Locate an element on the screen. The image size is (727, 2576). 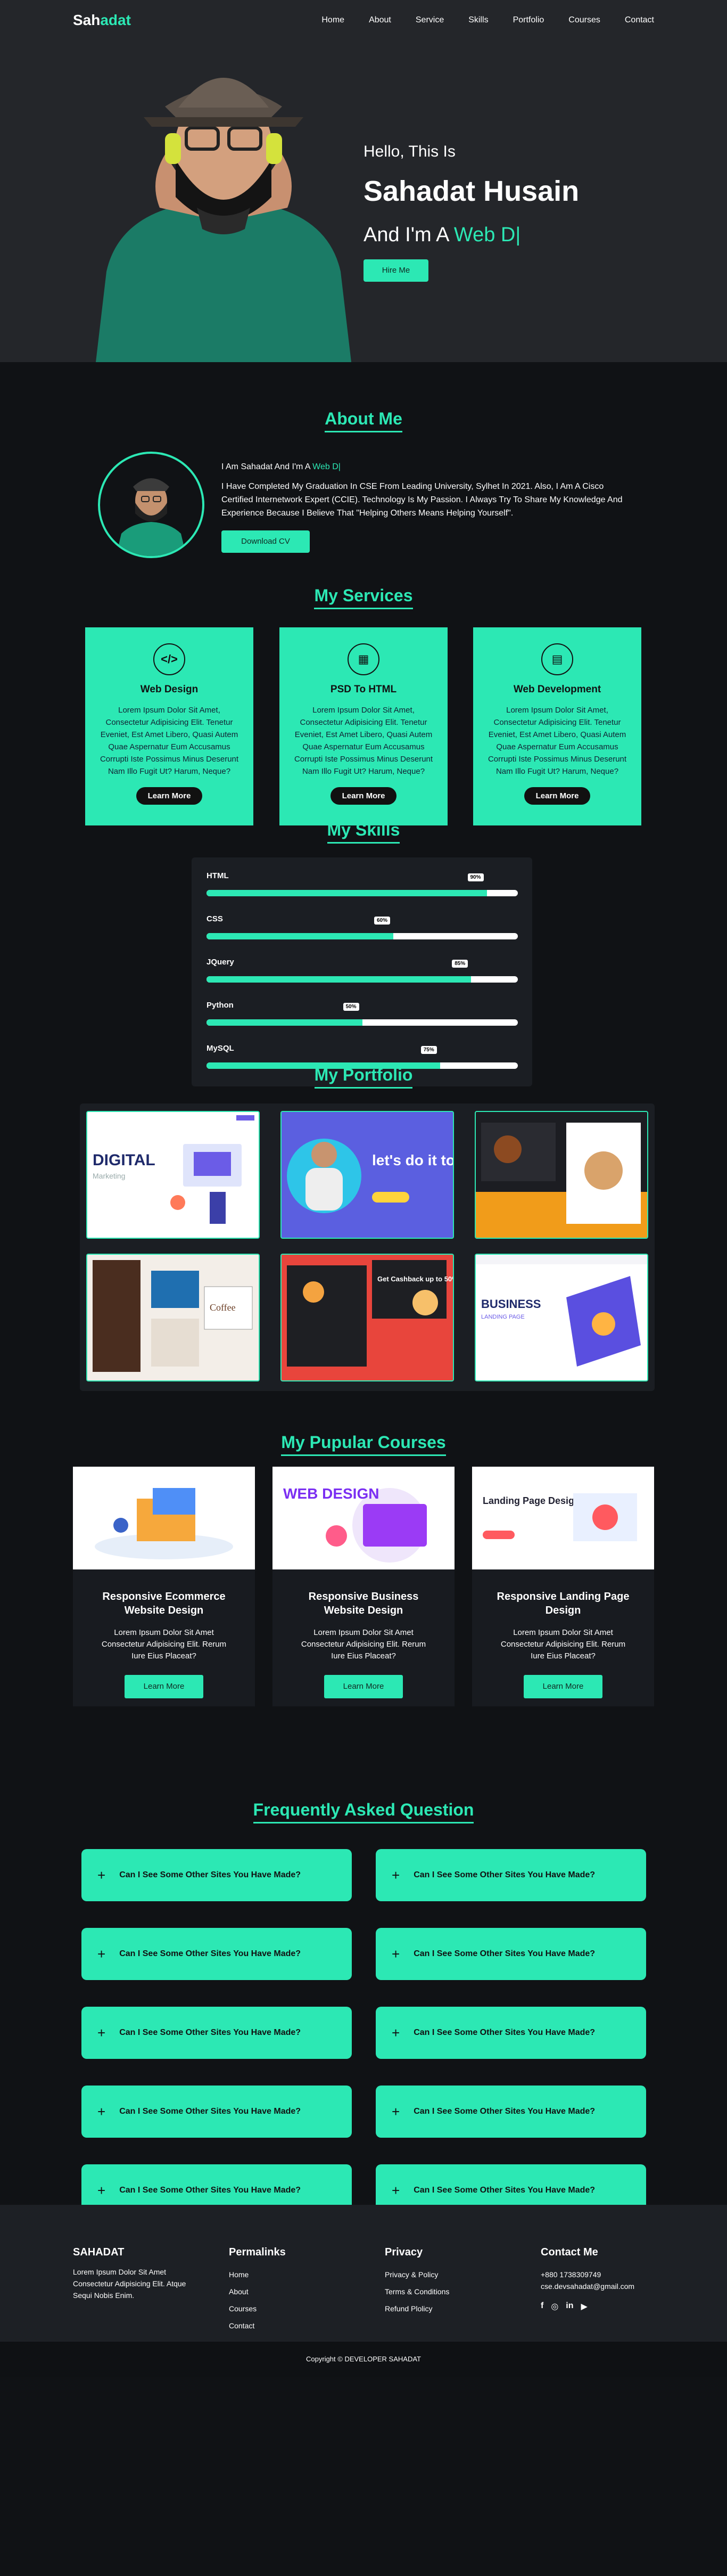
course-illustration: Landing Page Design is located at coordinates (563, 1518).